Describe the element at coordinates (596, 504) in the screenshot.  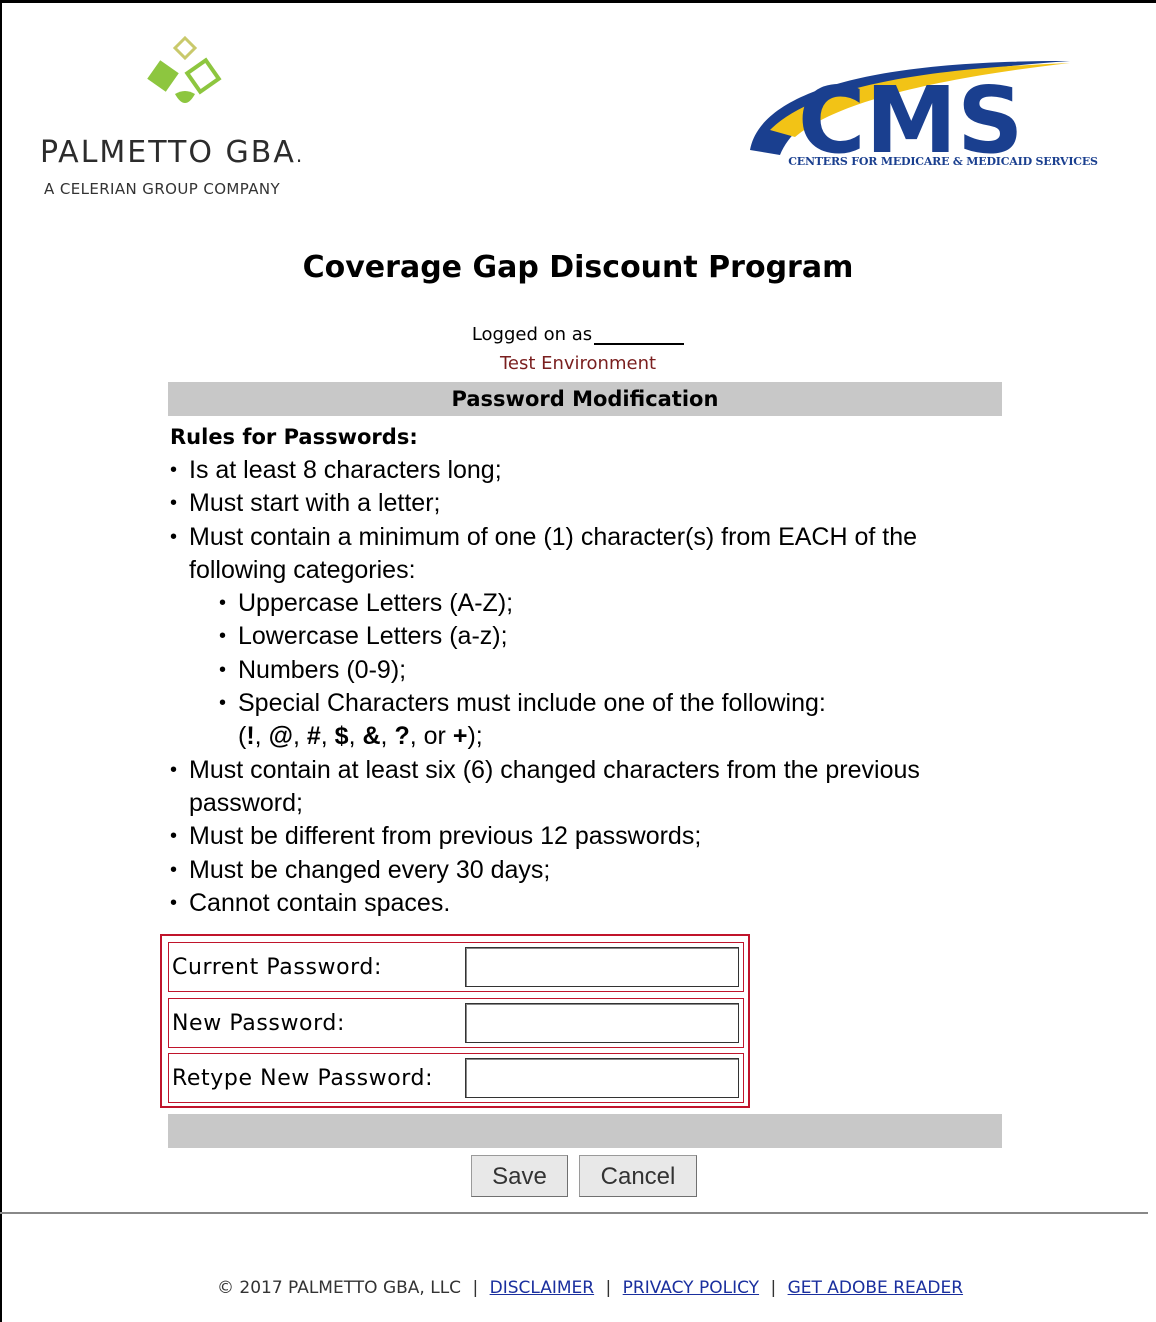
I see `rule-item: Must start with a letter;` at that location.